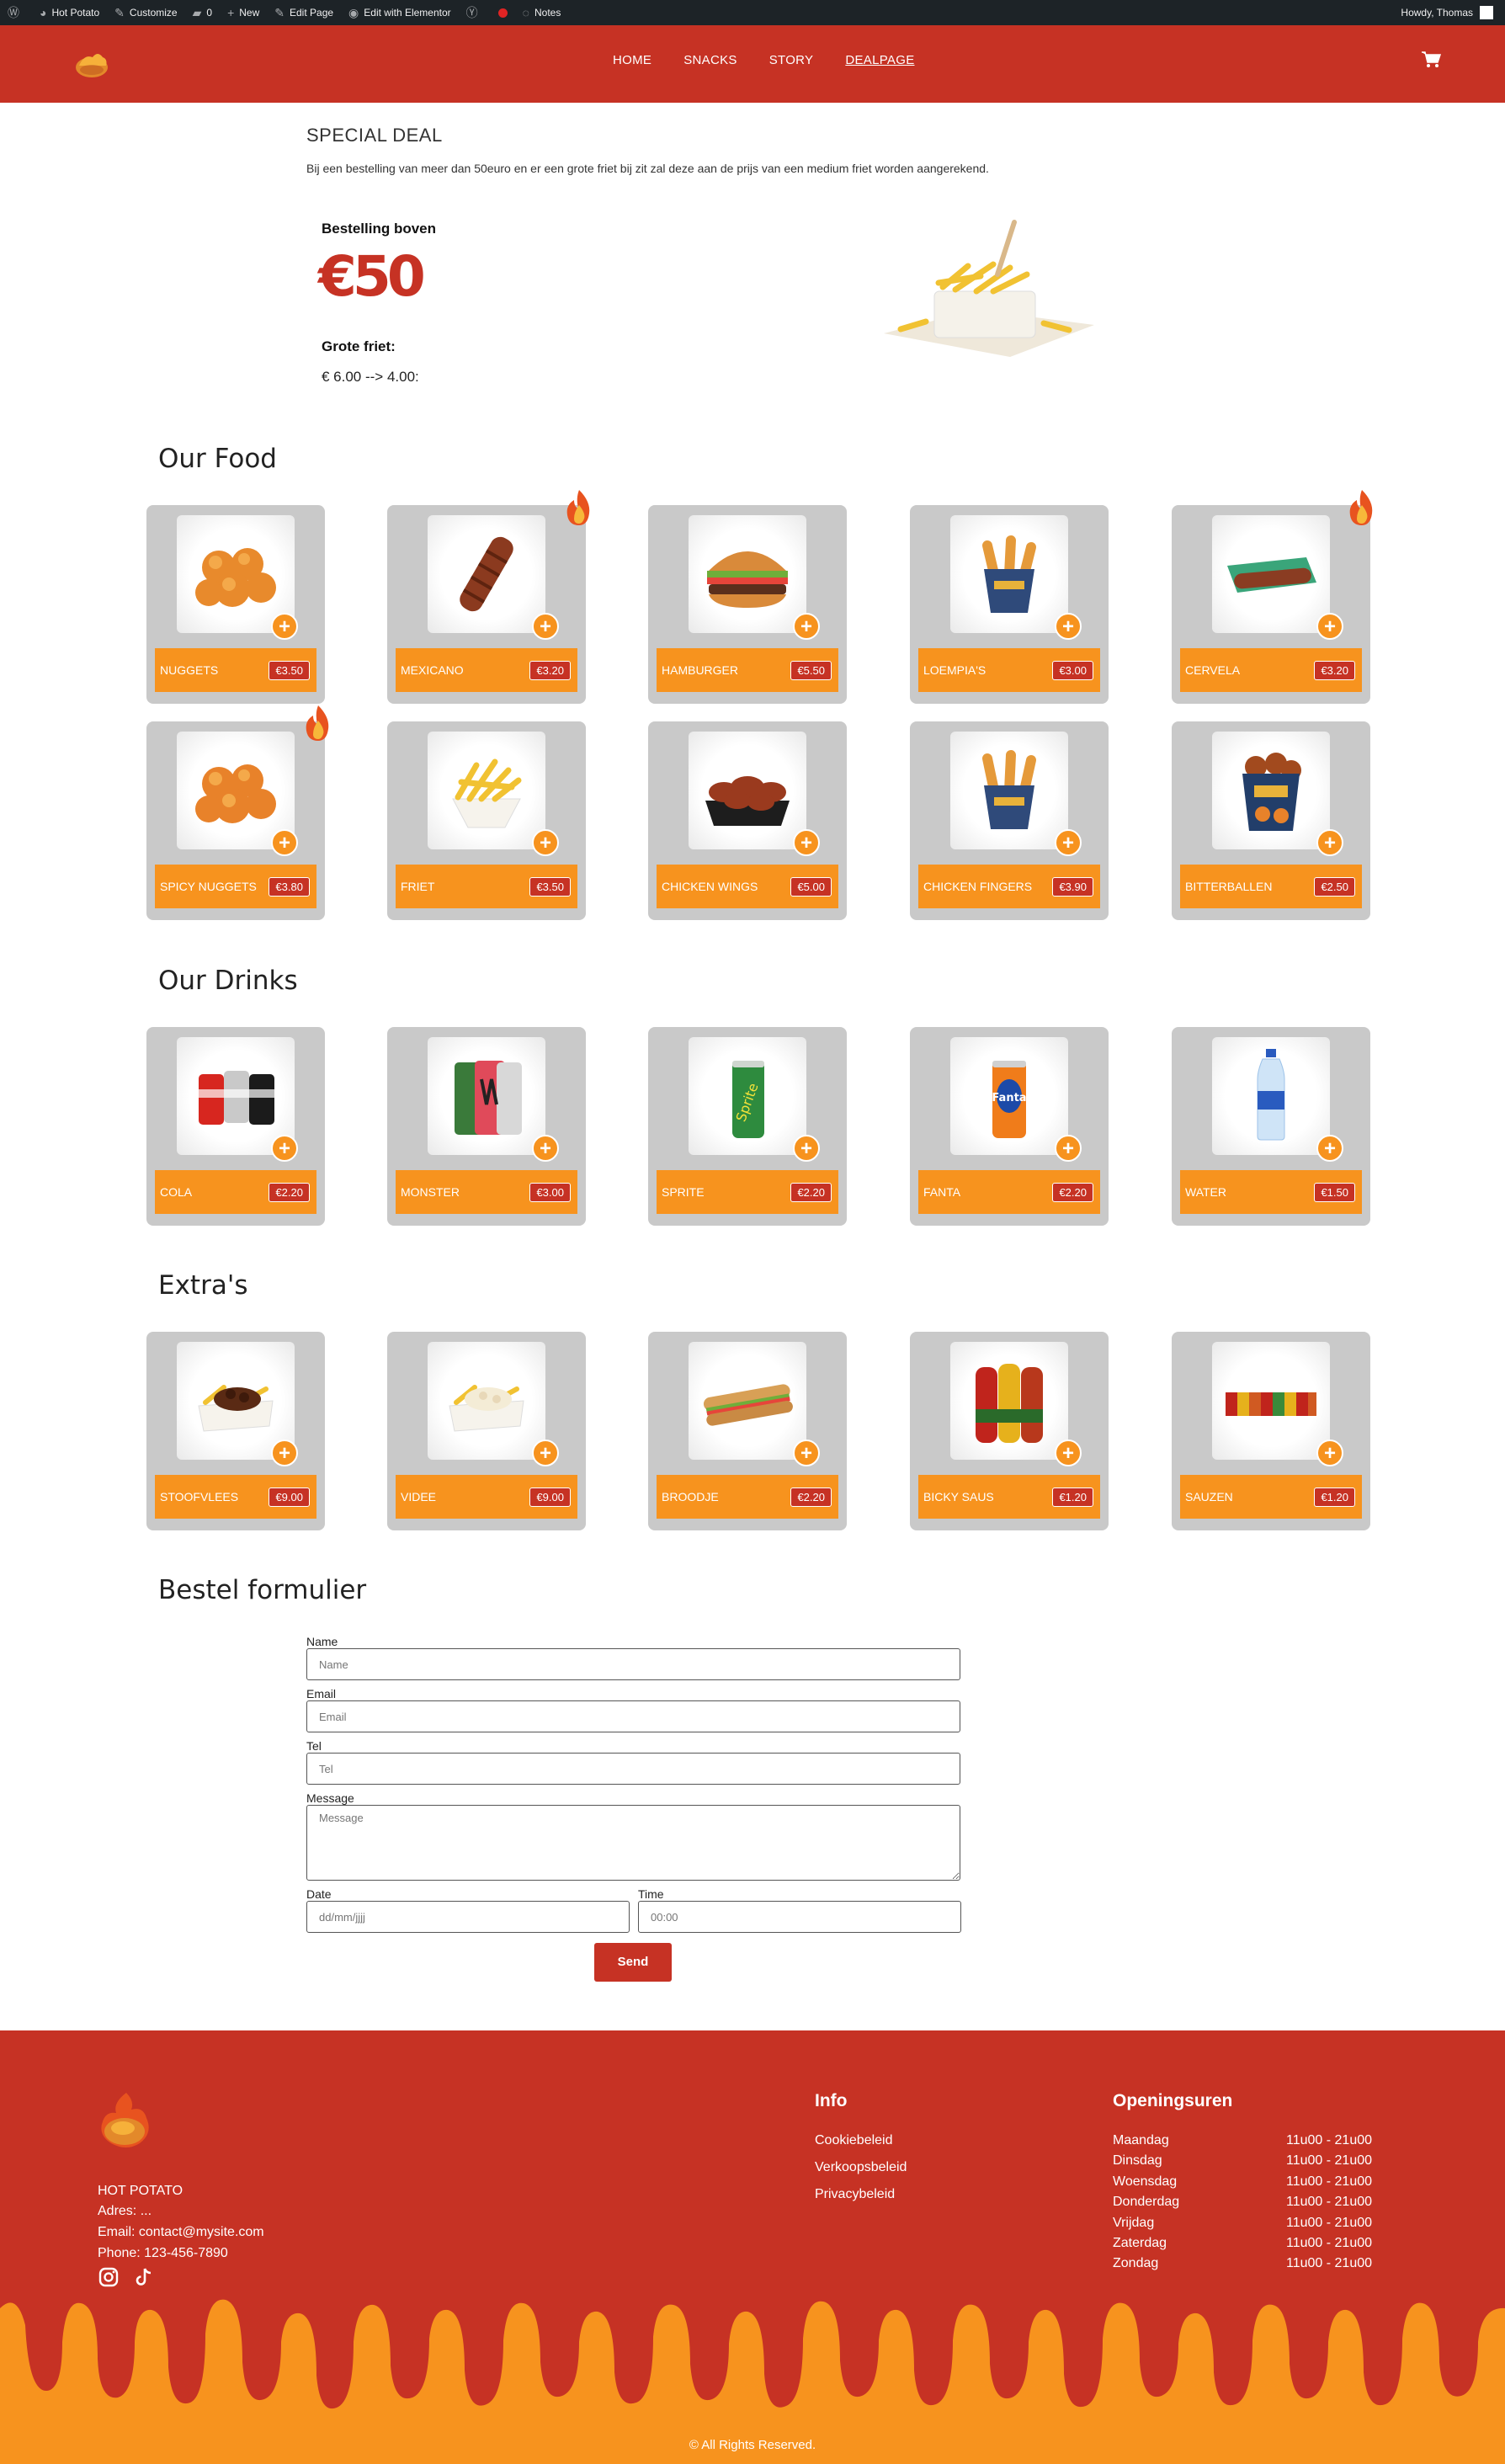 Image resolution: width=1505 pixels, height=2464 pixels. Describe the element at coordinates (487, 820) in the screenshot. I see `product-card-friet: + FRIET €3.50` at that location.